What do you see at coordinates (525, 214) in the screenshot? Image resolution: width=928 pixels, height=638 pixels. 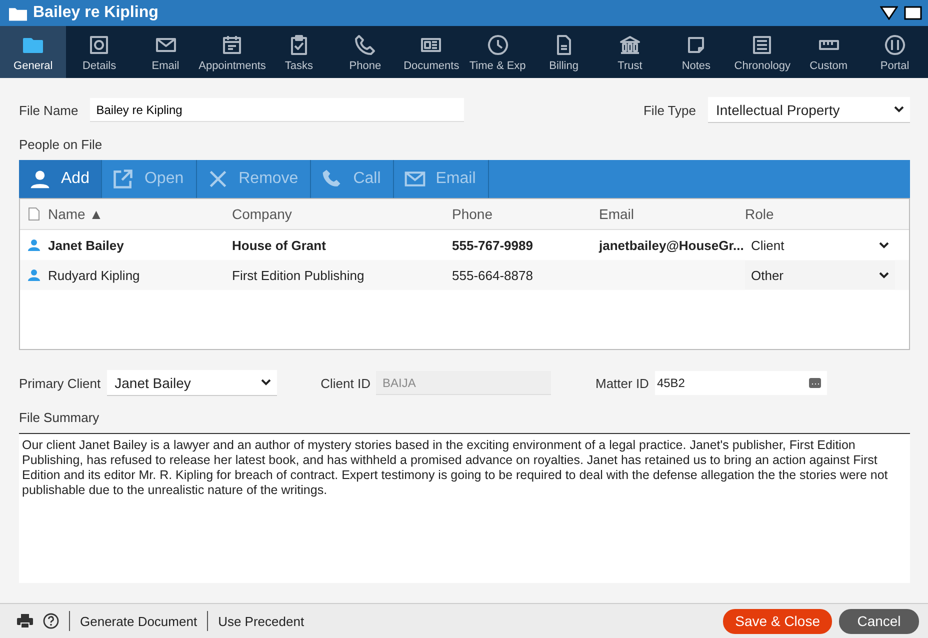 I see `column-header: Phone` at bounding box center [525, 214].